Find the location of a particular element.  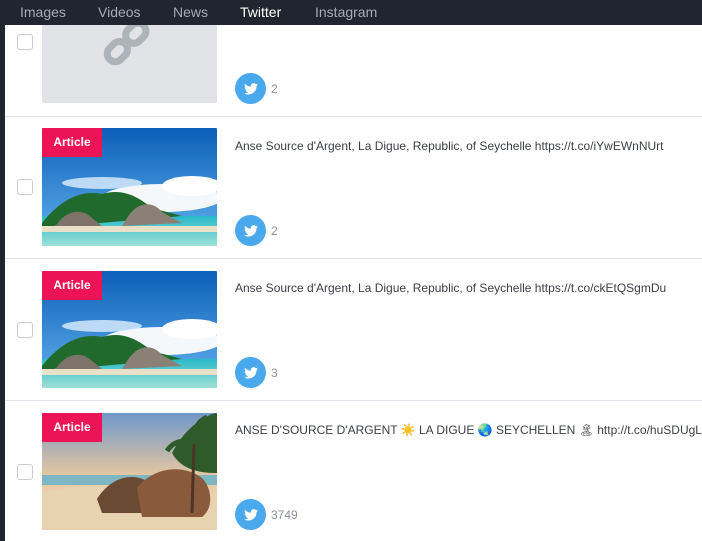

media-type-nav: Images Videos News Twitter Instagram is located at coordinates (351, 12).